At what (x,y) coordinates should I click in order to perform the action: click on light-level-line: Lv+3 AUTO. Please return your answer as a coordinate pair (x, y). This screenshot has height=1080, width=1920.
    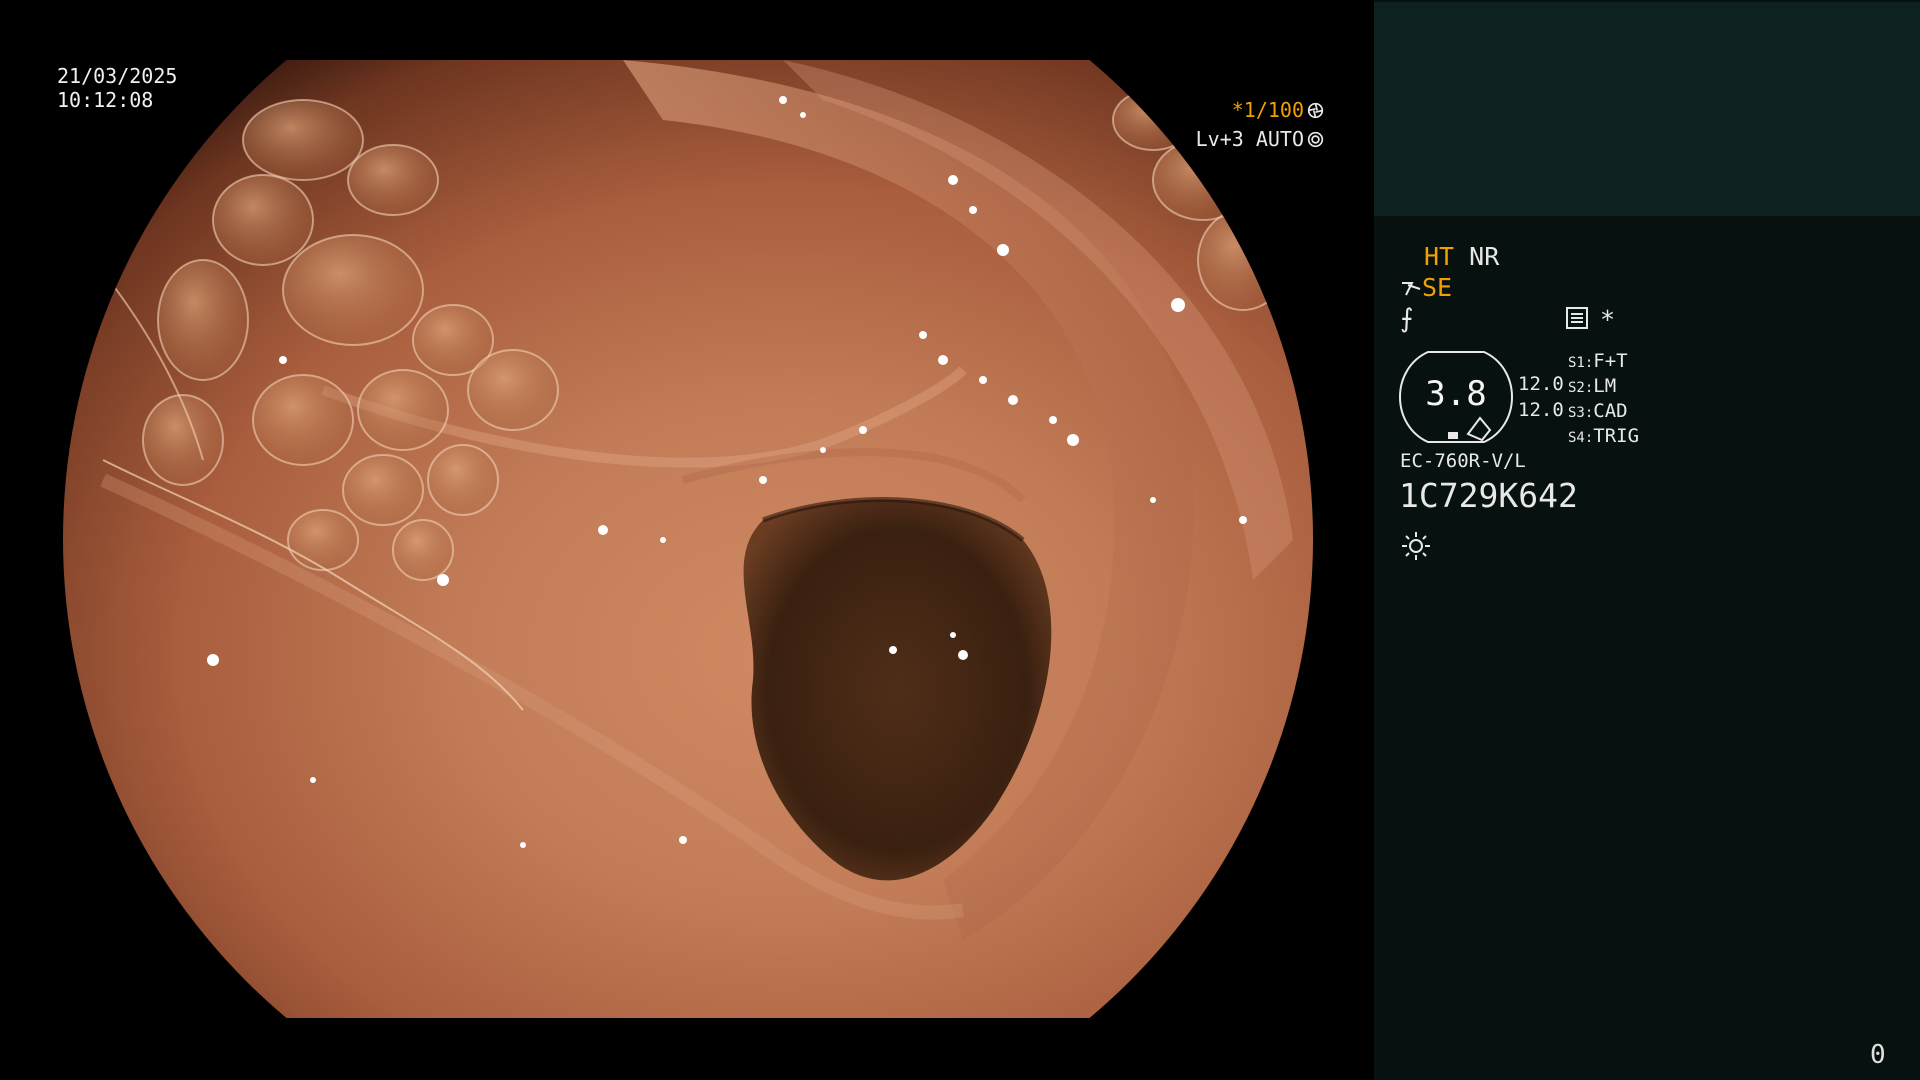
    Looking at the image, I should click on (1260, 139).